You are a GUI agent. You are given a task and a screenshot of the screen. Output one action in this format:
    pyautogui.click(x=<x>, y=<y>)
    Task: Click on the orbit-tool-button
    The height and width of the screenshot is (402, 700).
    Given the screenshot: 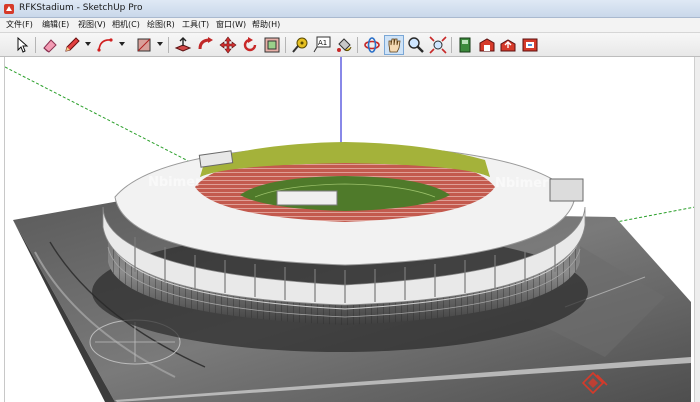 What is the action you would take?
    pyautogui.click(x=372, y=45)
    